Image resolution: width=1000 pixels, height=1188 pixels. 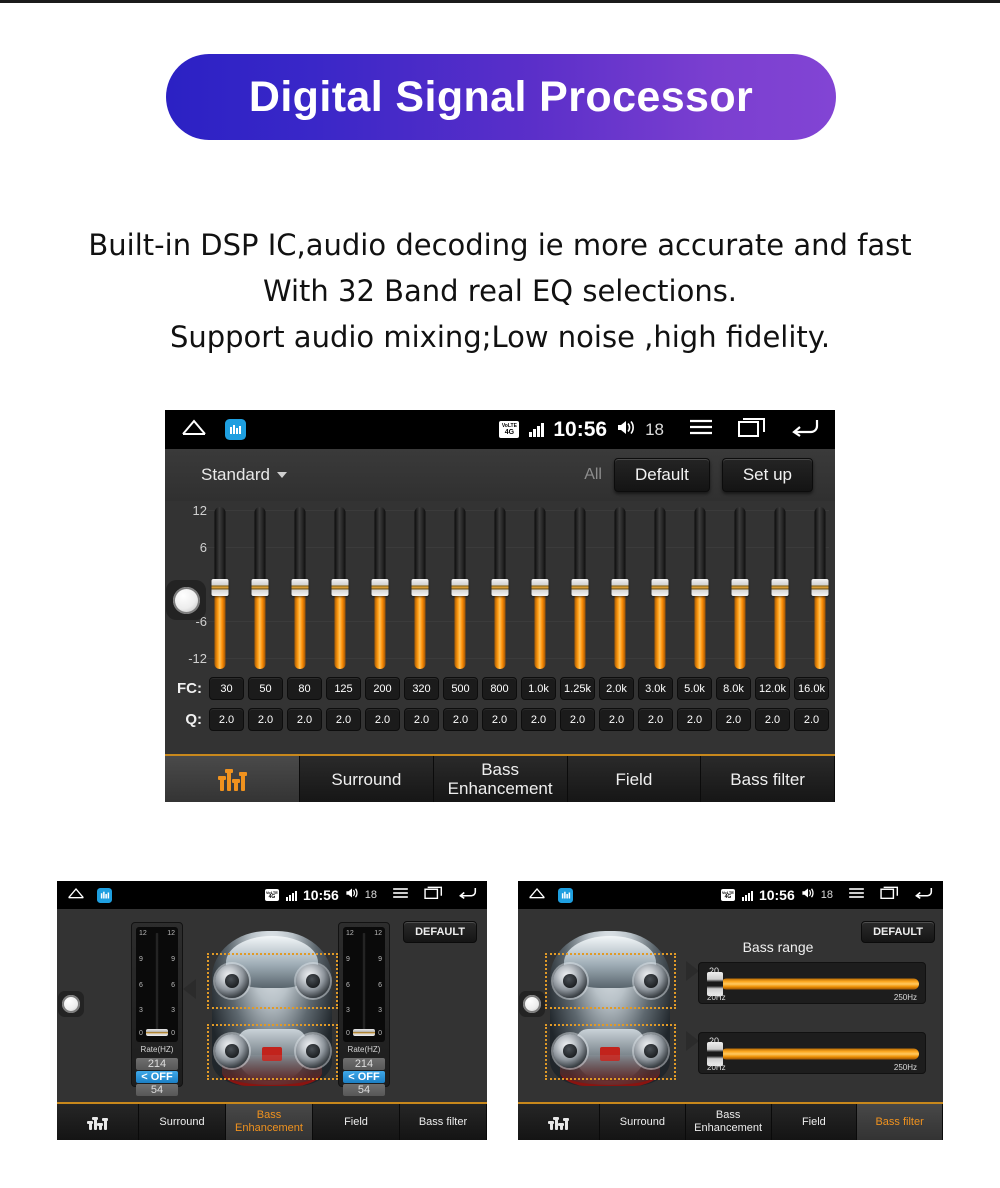 I want to click on default-button: Default, so click(x=661, y=475).